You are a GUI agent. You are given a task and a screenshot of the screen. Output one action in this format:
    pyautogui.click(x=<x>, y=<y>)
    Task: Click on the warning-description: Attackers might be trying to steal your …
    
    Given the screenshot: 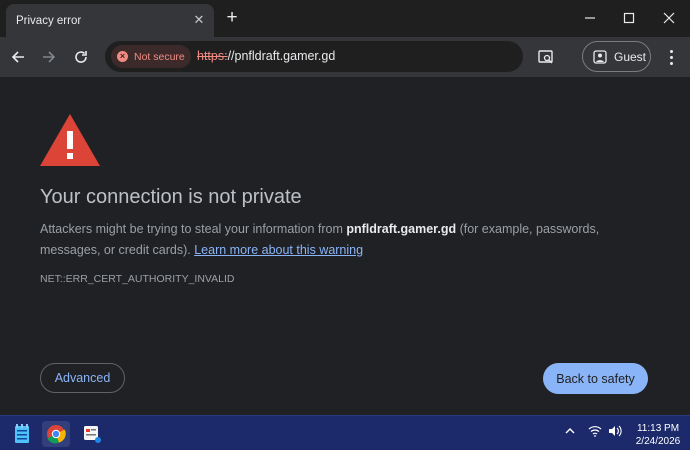 What is the action you would take?
    pyautogui.click(x=340, y=240)
    